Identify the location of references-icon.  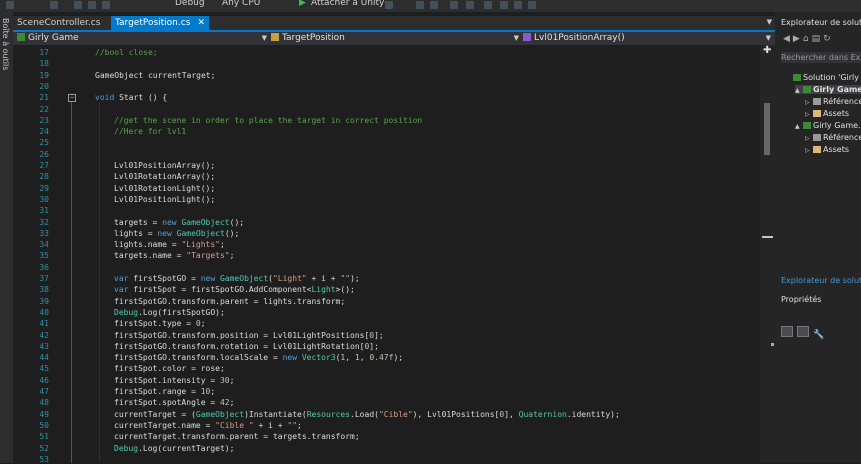
(817, 137).